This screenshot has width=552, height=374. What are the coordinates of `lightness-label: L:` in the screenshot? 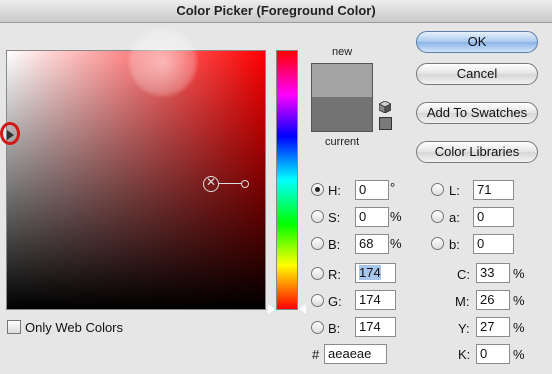 It's located at (454, 190).